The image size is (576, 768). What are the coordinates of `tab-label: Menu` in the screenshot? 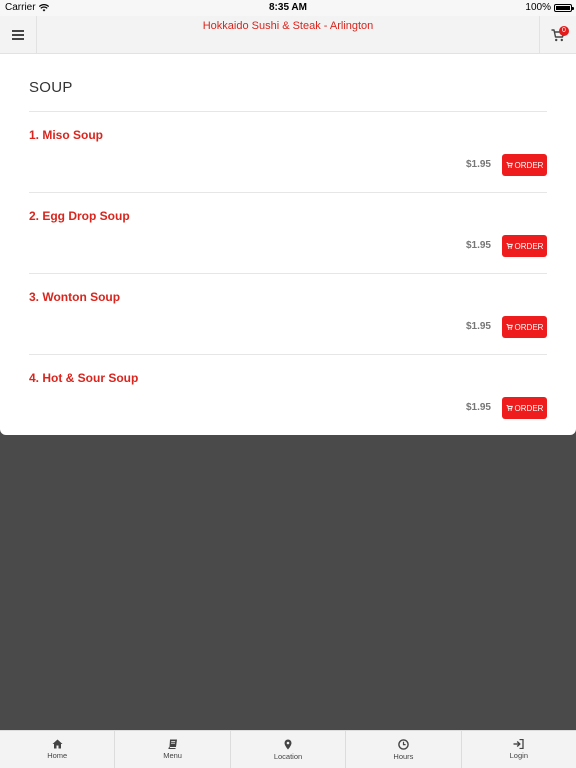 It's located at (172, 755).